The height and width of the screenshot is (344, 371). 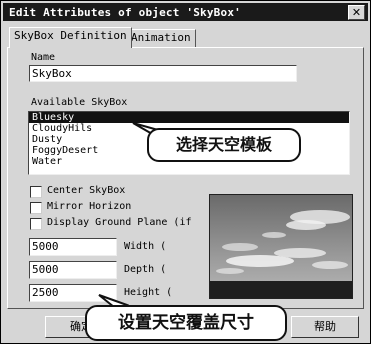 I want to click on title-bar: Edit Attributes of object 'SkyBox' ✕, so click(x=185, y=12).